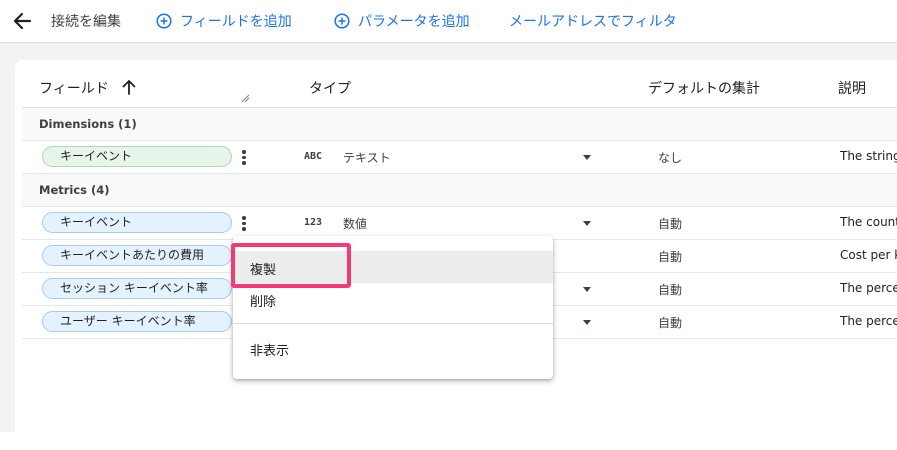 This screenshot has width=897, height=450. Describe the element at coordinates (414, 22) in the screenshot. I see `add-parameter-label: パラメータを追加` at that location.